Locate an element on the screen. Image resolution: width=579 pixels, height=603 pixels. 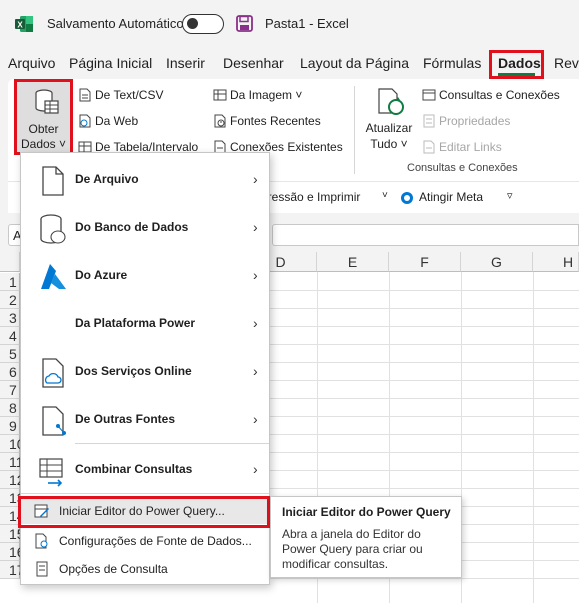
row-header: 12 is located at coordinates (12, 480).